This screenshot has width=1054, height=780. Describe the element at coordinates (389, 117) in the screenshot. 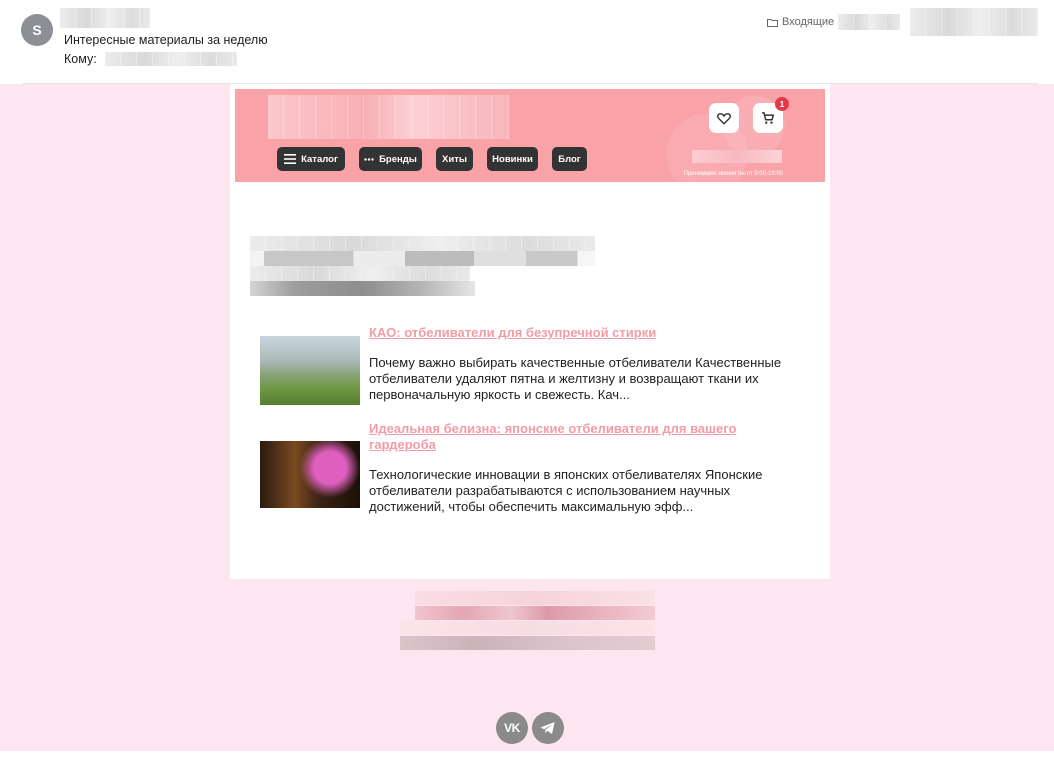

I see `store-logo-redacted` at that location.